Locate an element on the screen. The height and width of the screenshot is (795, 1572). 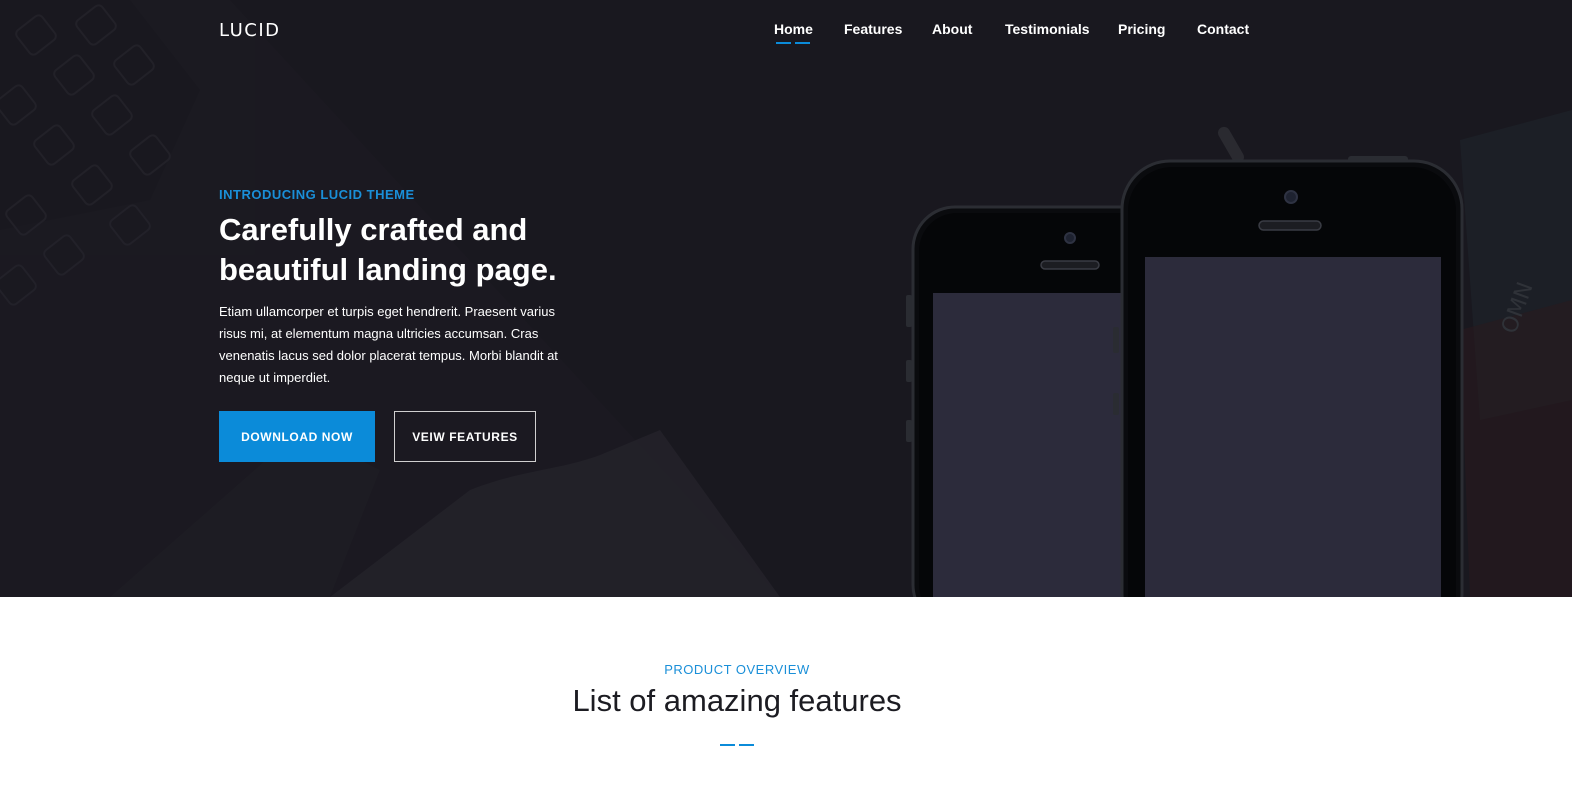
view-features-button: VEIW FEATURES is located at coordinates (465, 436).